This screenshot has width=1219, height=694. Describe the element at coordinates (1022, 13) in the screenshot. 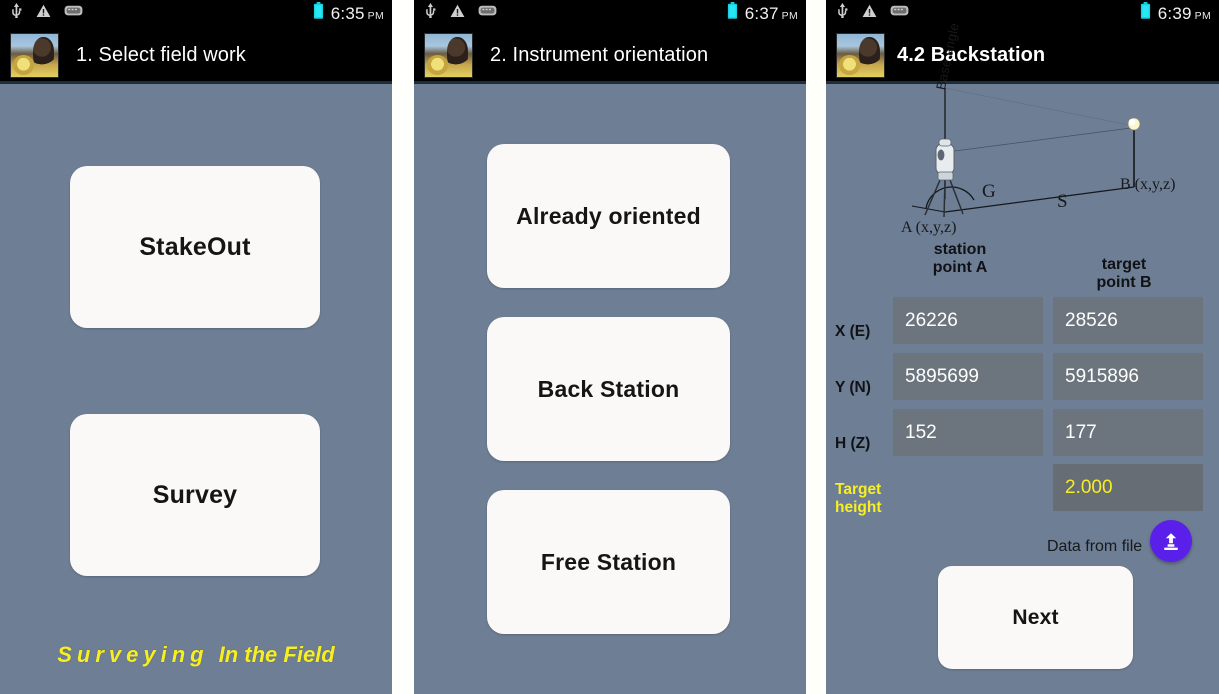

I see `status-bar-3: 6:39 PM` at that location.